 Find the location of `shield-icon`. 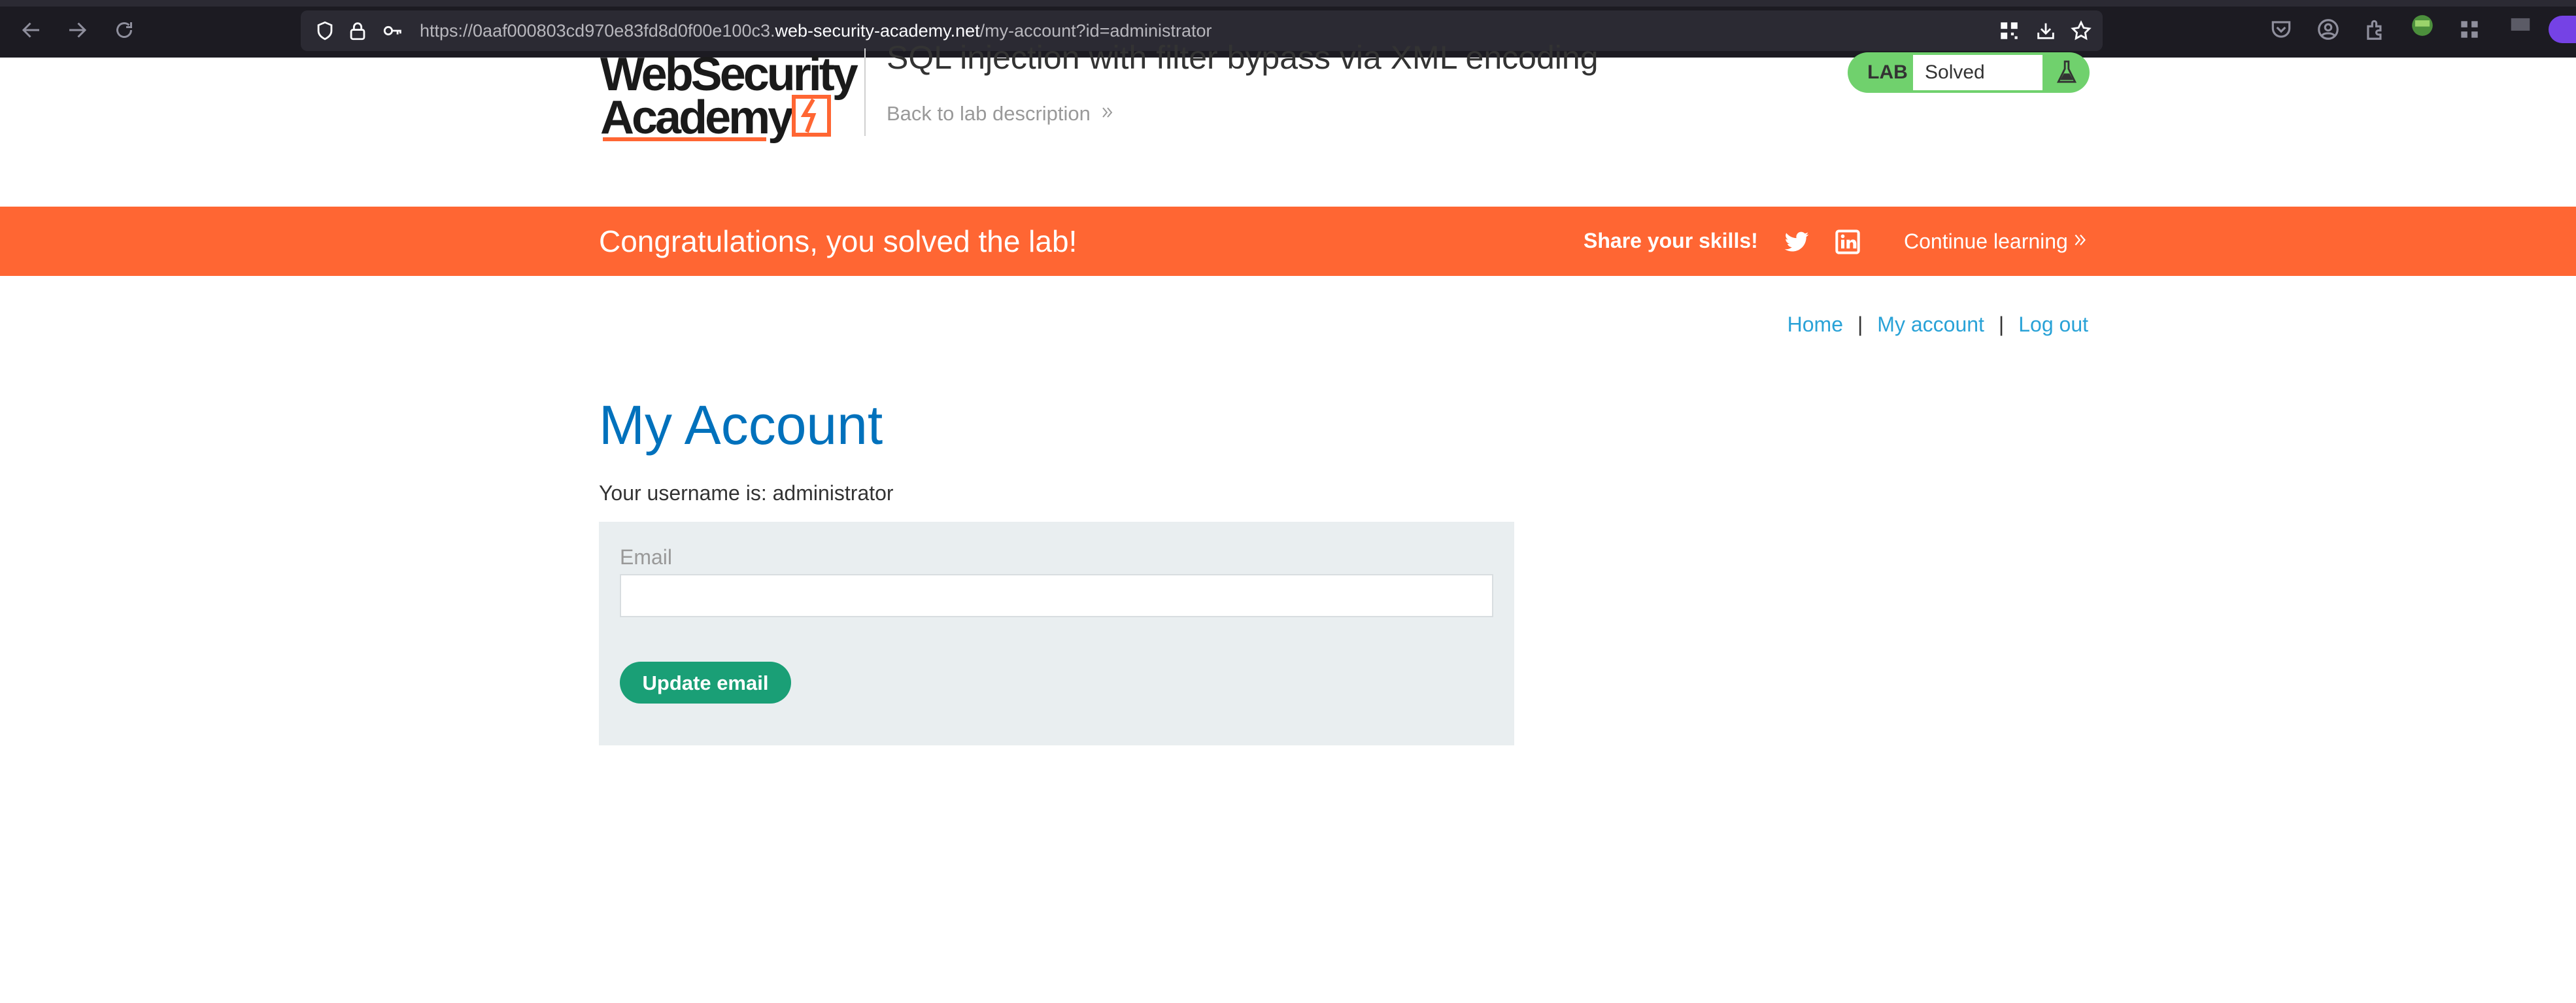

shield-icon is located at coordinates (325, 31).